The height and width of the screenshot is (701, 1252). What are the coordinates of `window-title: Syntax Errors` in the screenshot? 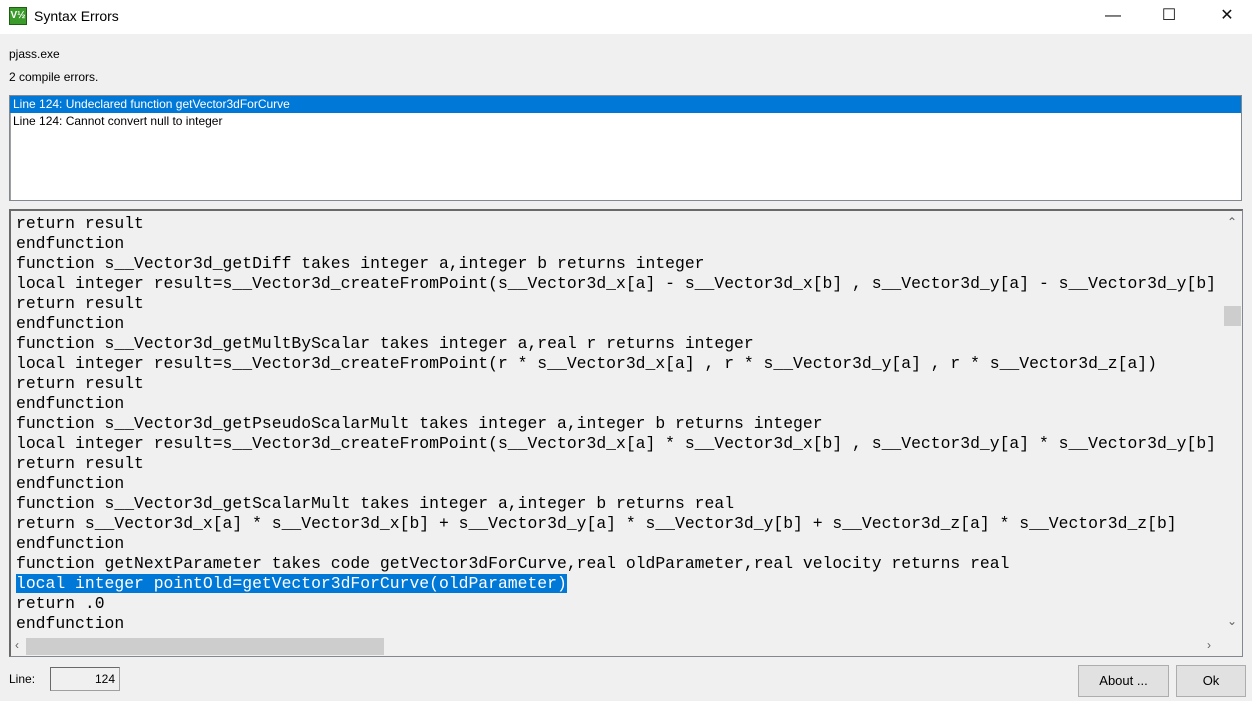 It's located at (76, 16).